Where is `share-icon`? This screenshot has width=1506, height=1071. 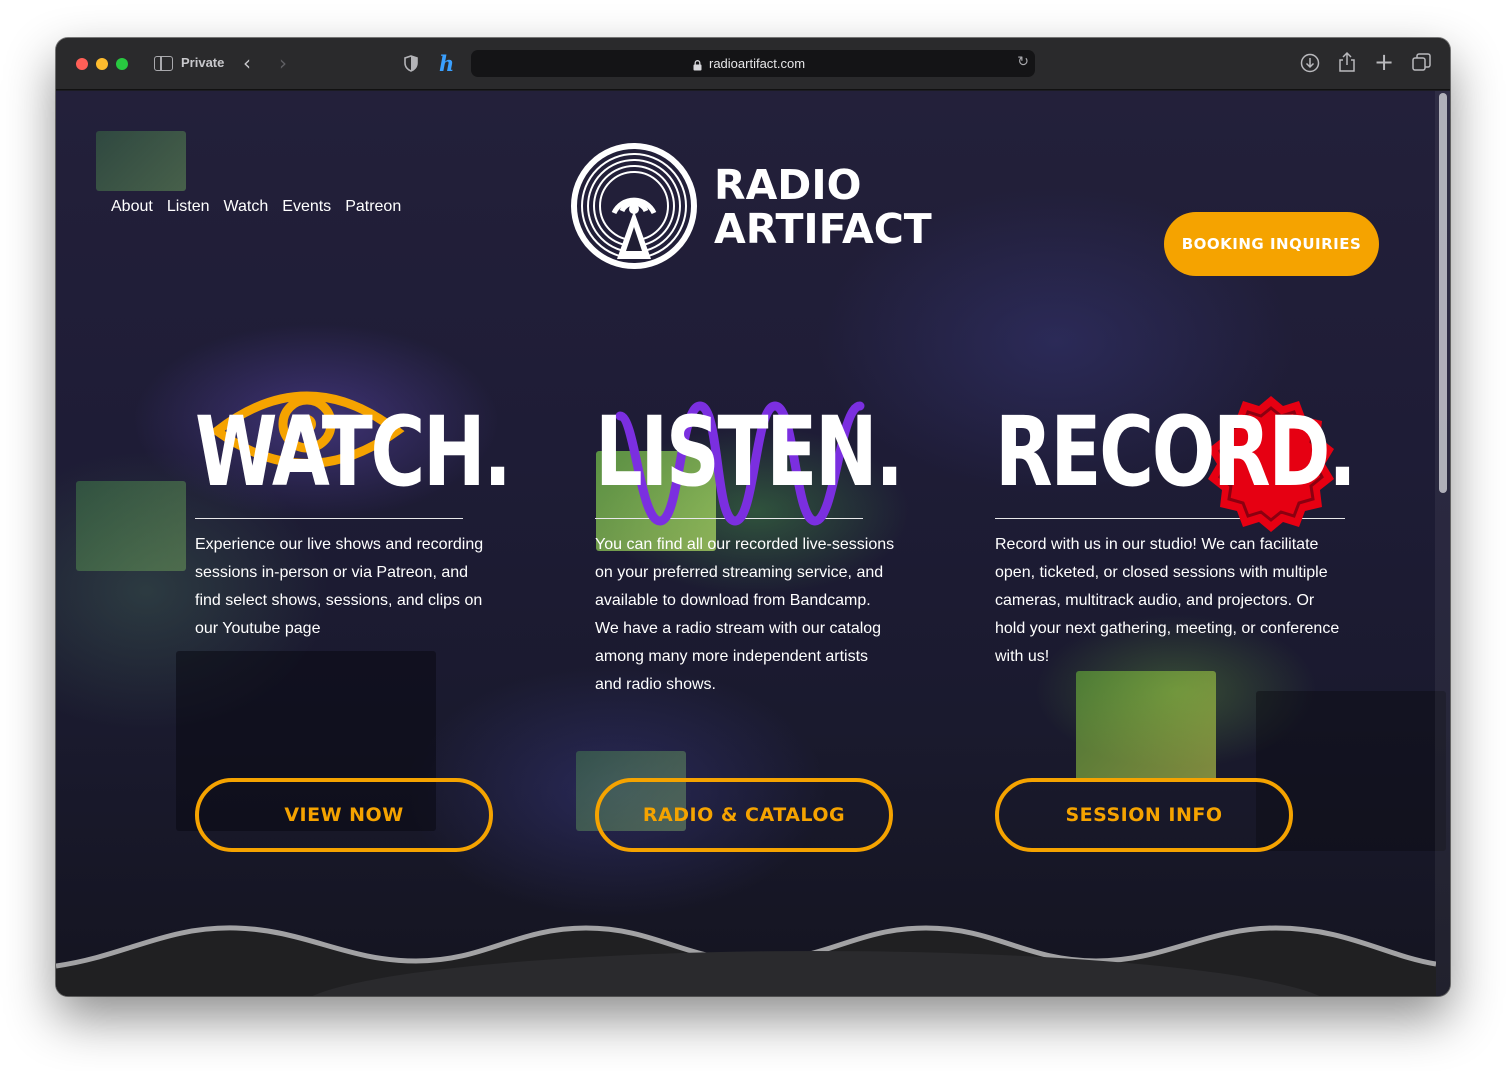 share-icon is located at coordinates (1347, 64).